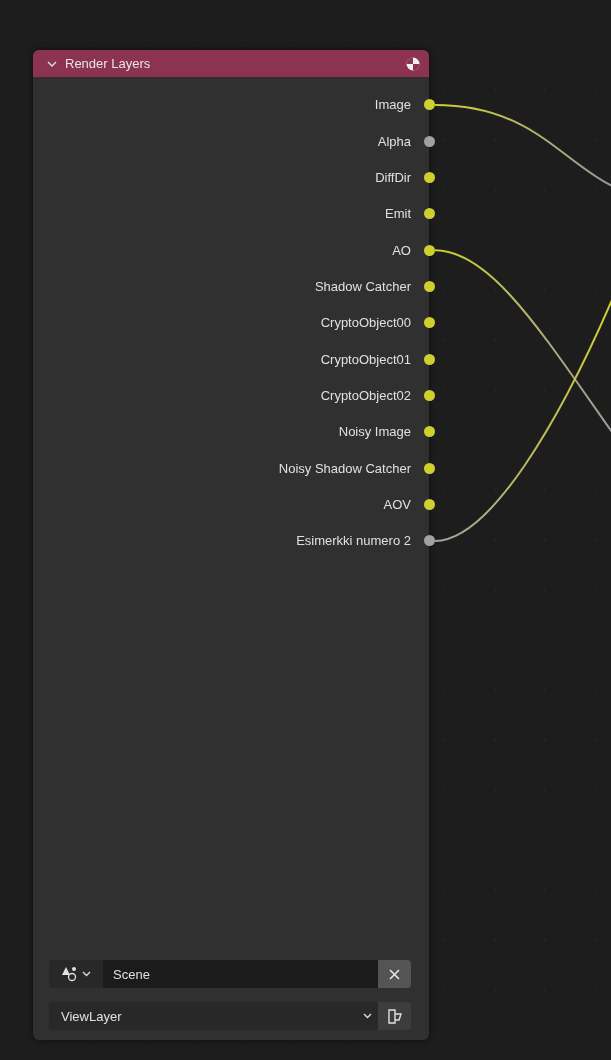 This screenshot has height=1060, width=611. What do you see at coordinates (213, 1016) in the screenshot?
I see `view-layer-dropdown: ViewLayer` at bounding box center [213, 1016].